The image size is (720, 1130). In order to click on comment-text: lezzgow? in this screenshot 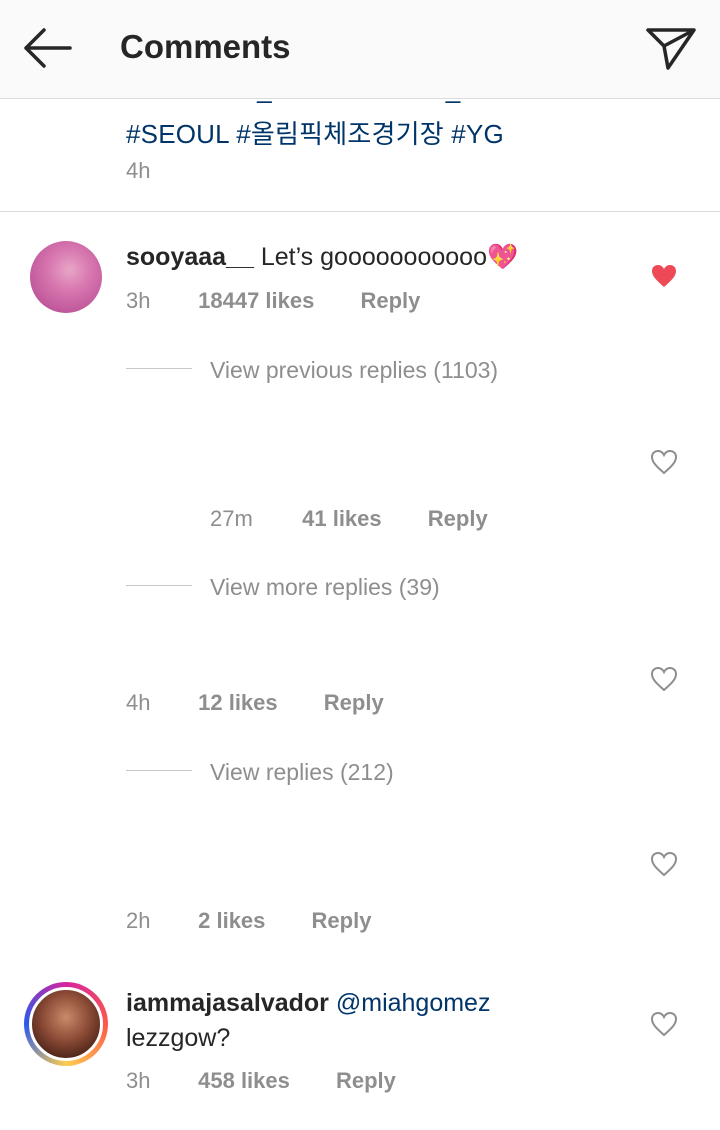, I will do `click(178, 1038)`.